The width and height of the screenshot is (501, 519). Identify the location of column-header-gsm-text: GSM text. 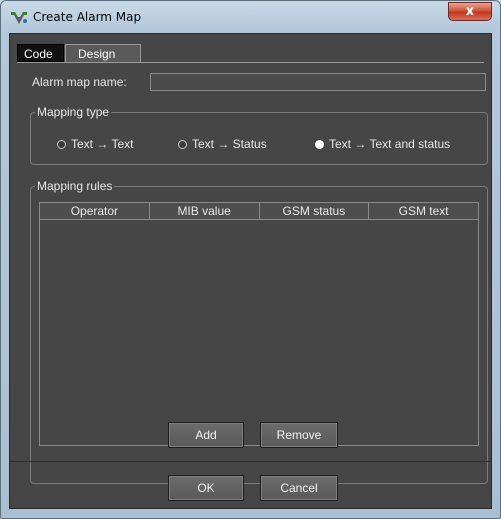
(423, 211).